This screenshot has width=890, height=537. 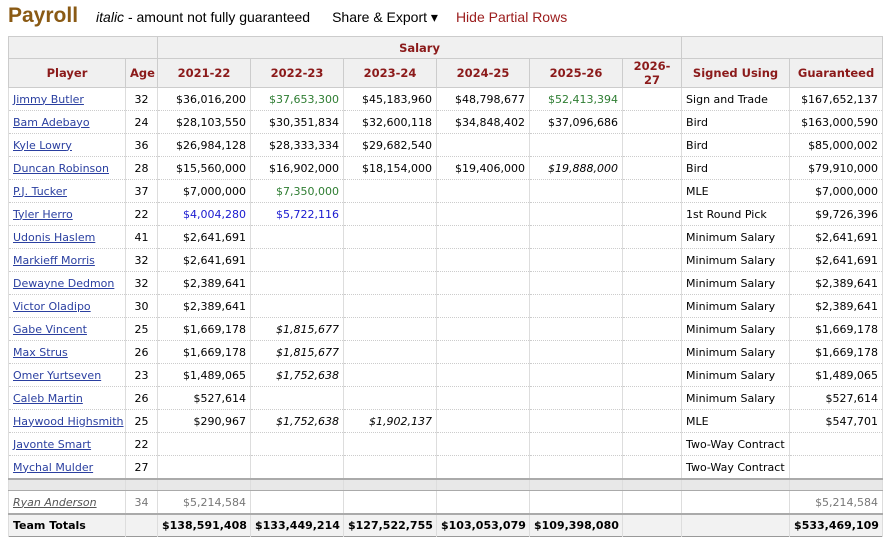 What do you see at coordinates (63, 283) in the screenshot?
I see `player-link: Dewayne Dedmon` at bounding box center [63, 283].